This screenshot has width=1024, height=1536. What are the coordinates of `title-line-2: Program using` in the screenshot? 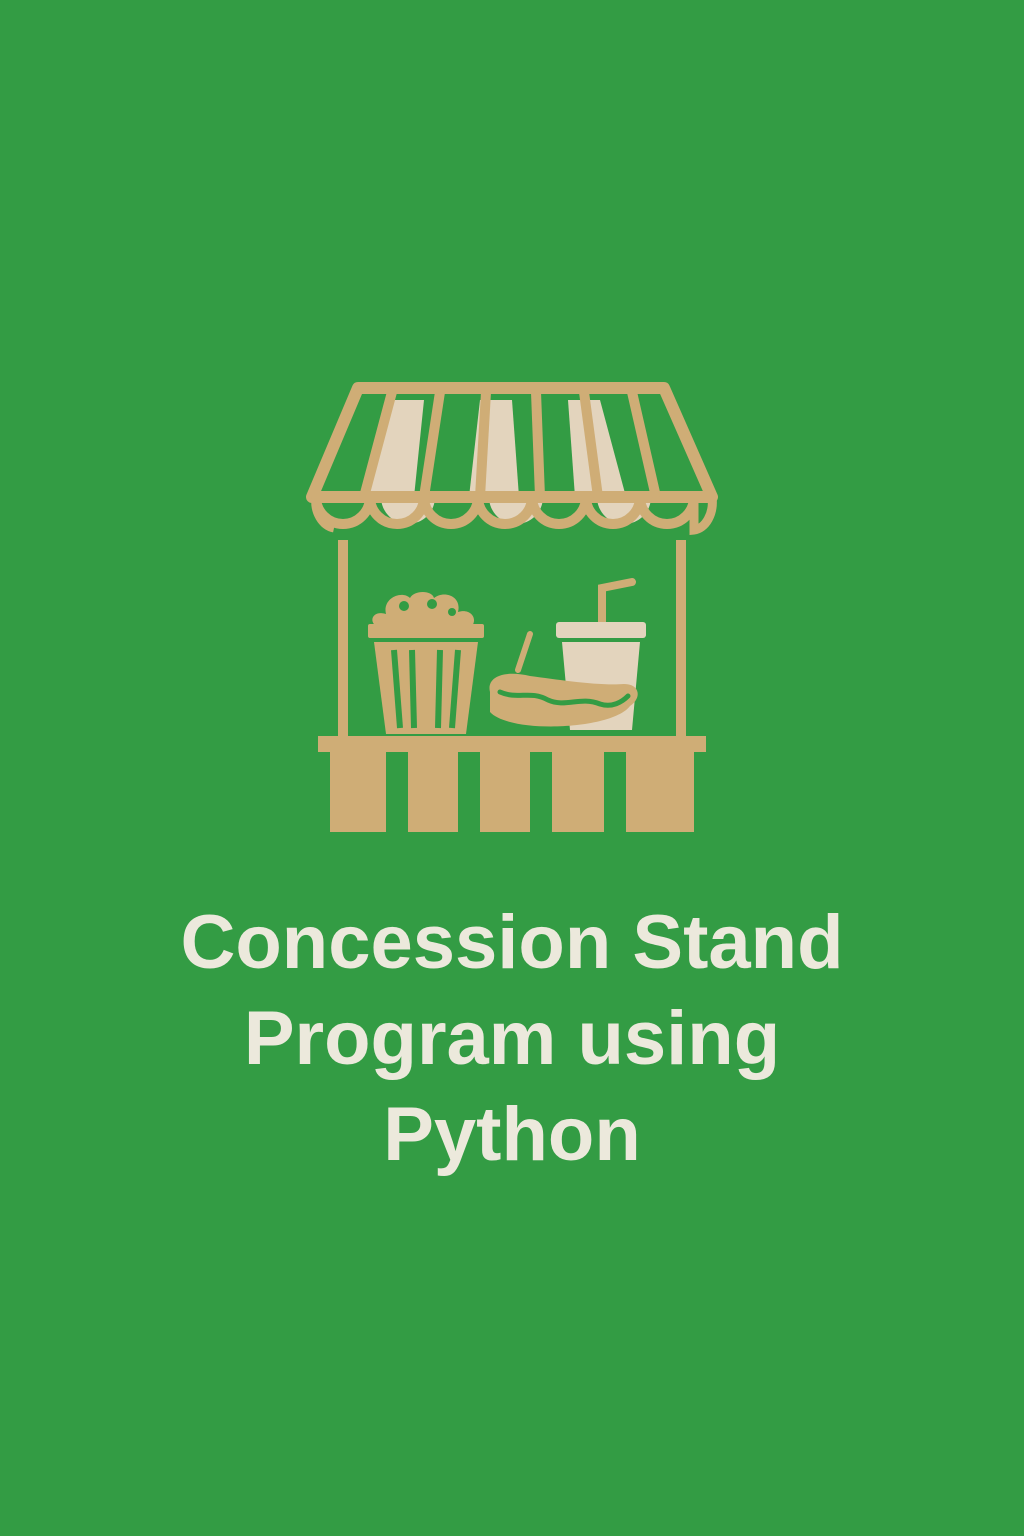 It's located at (512, 1038).